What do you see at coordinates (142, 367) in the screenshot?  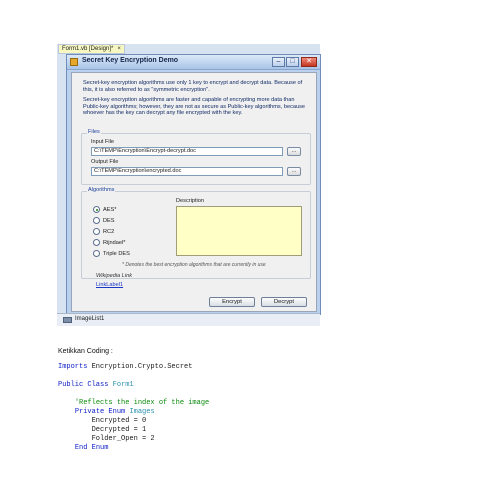 I see `imports-namespace: Encryption.Crypto.Secret` at bounding box center [142, 367].